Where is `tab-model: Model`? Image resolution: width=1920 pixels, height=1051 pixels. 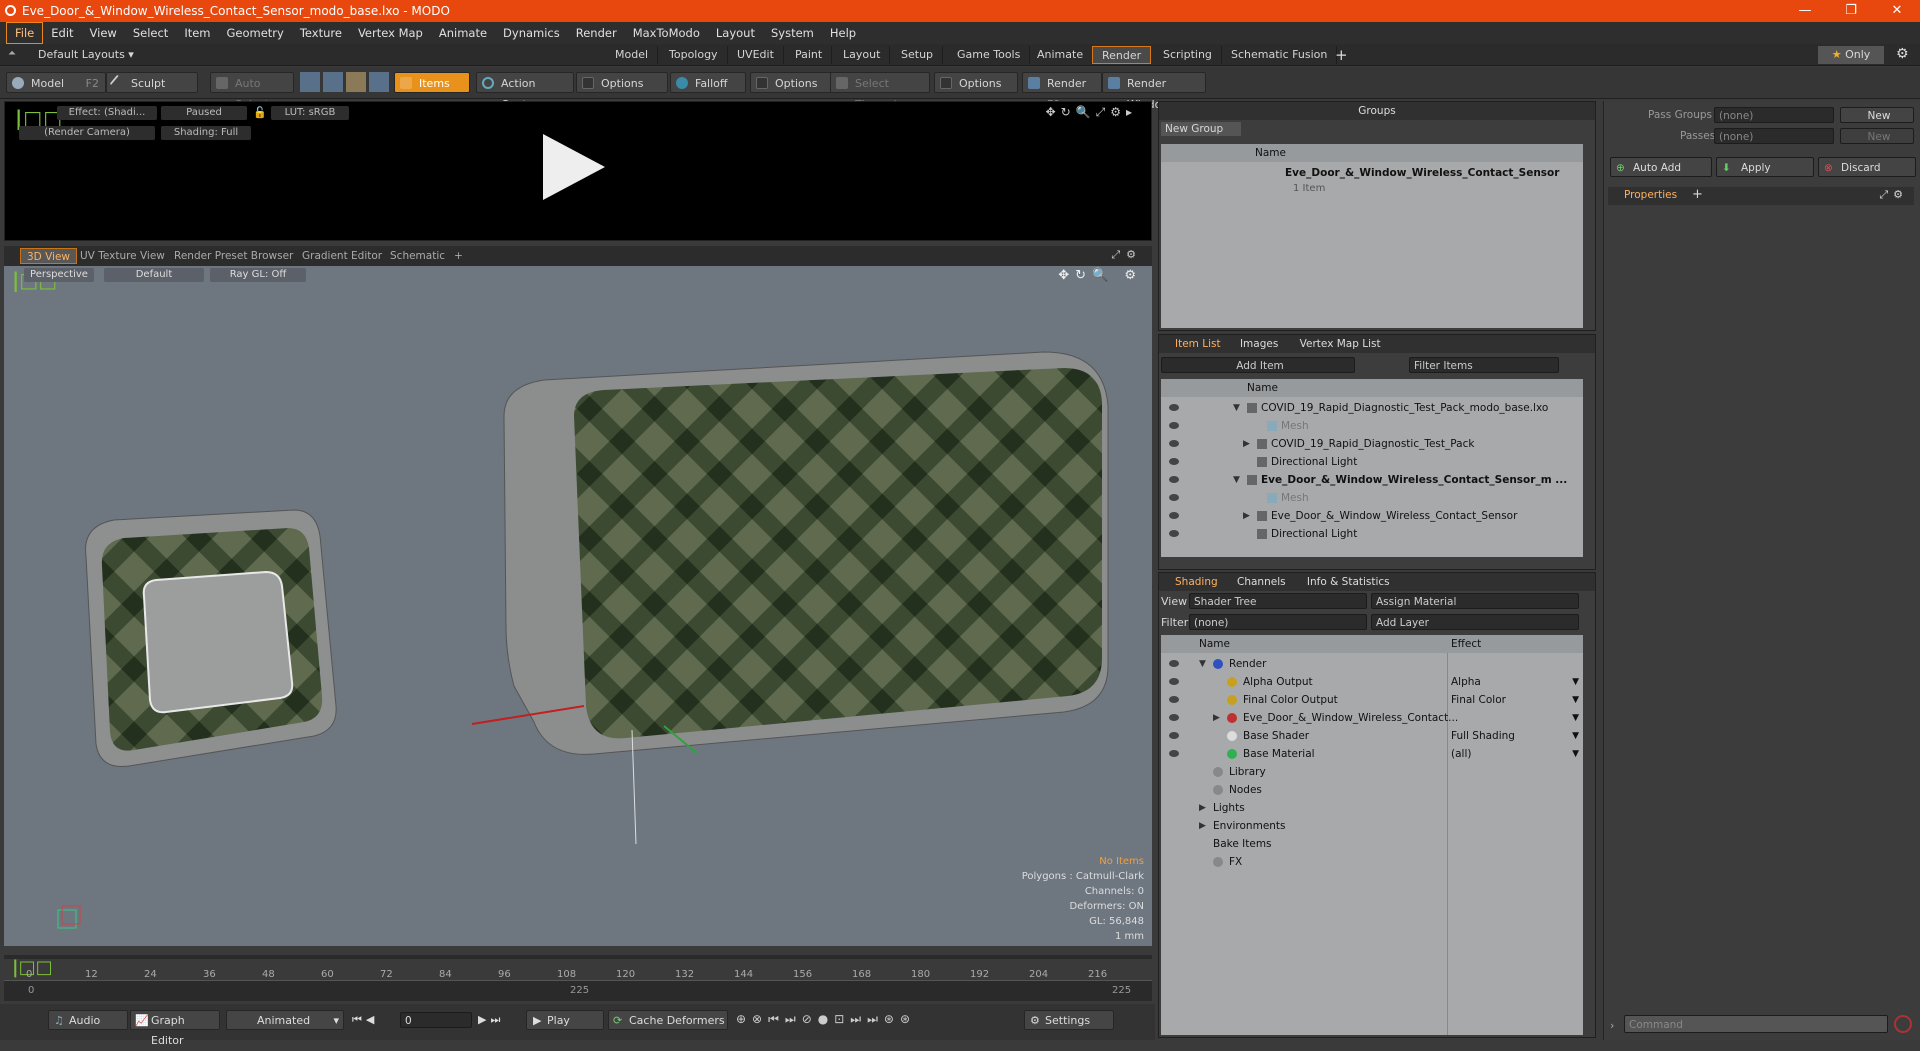
tab-model: Model is located at coordinates (632, 55).